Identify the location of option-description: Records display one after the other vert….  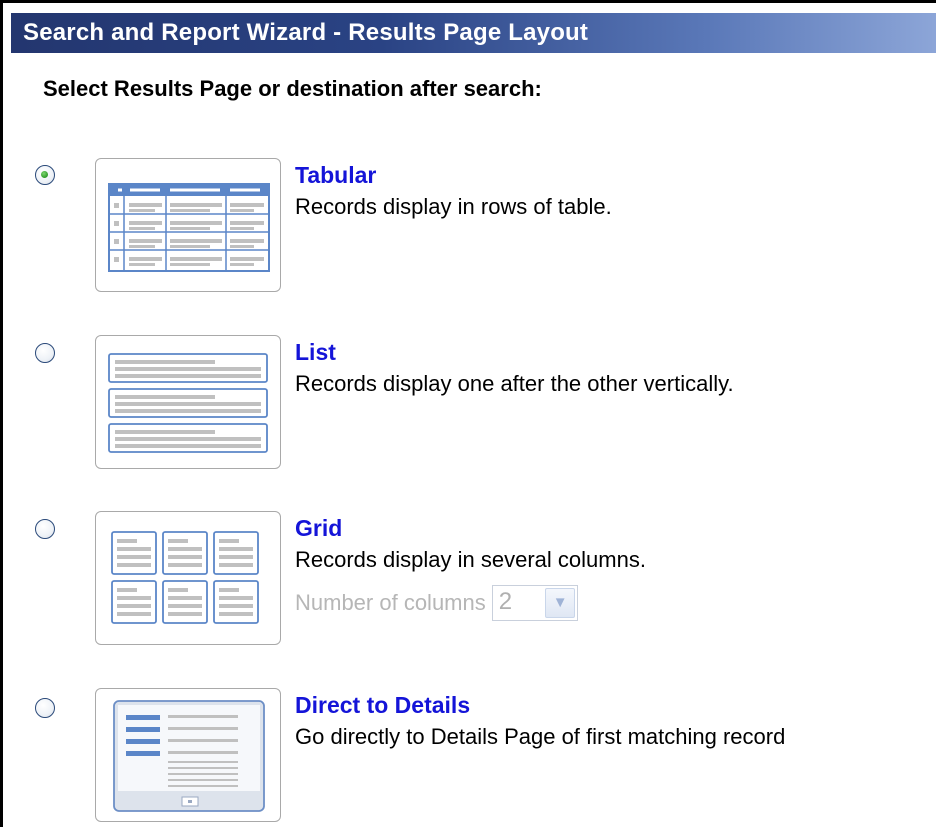
(514, 383).